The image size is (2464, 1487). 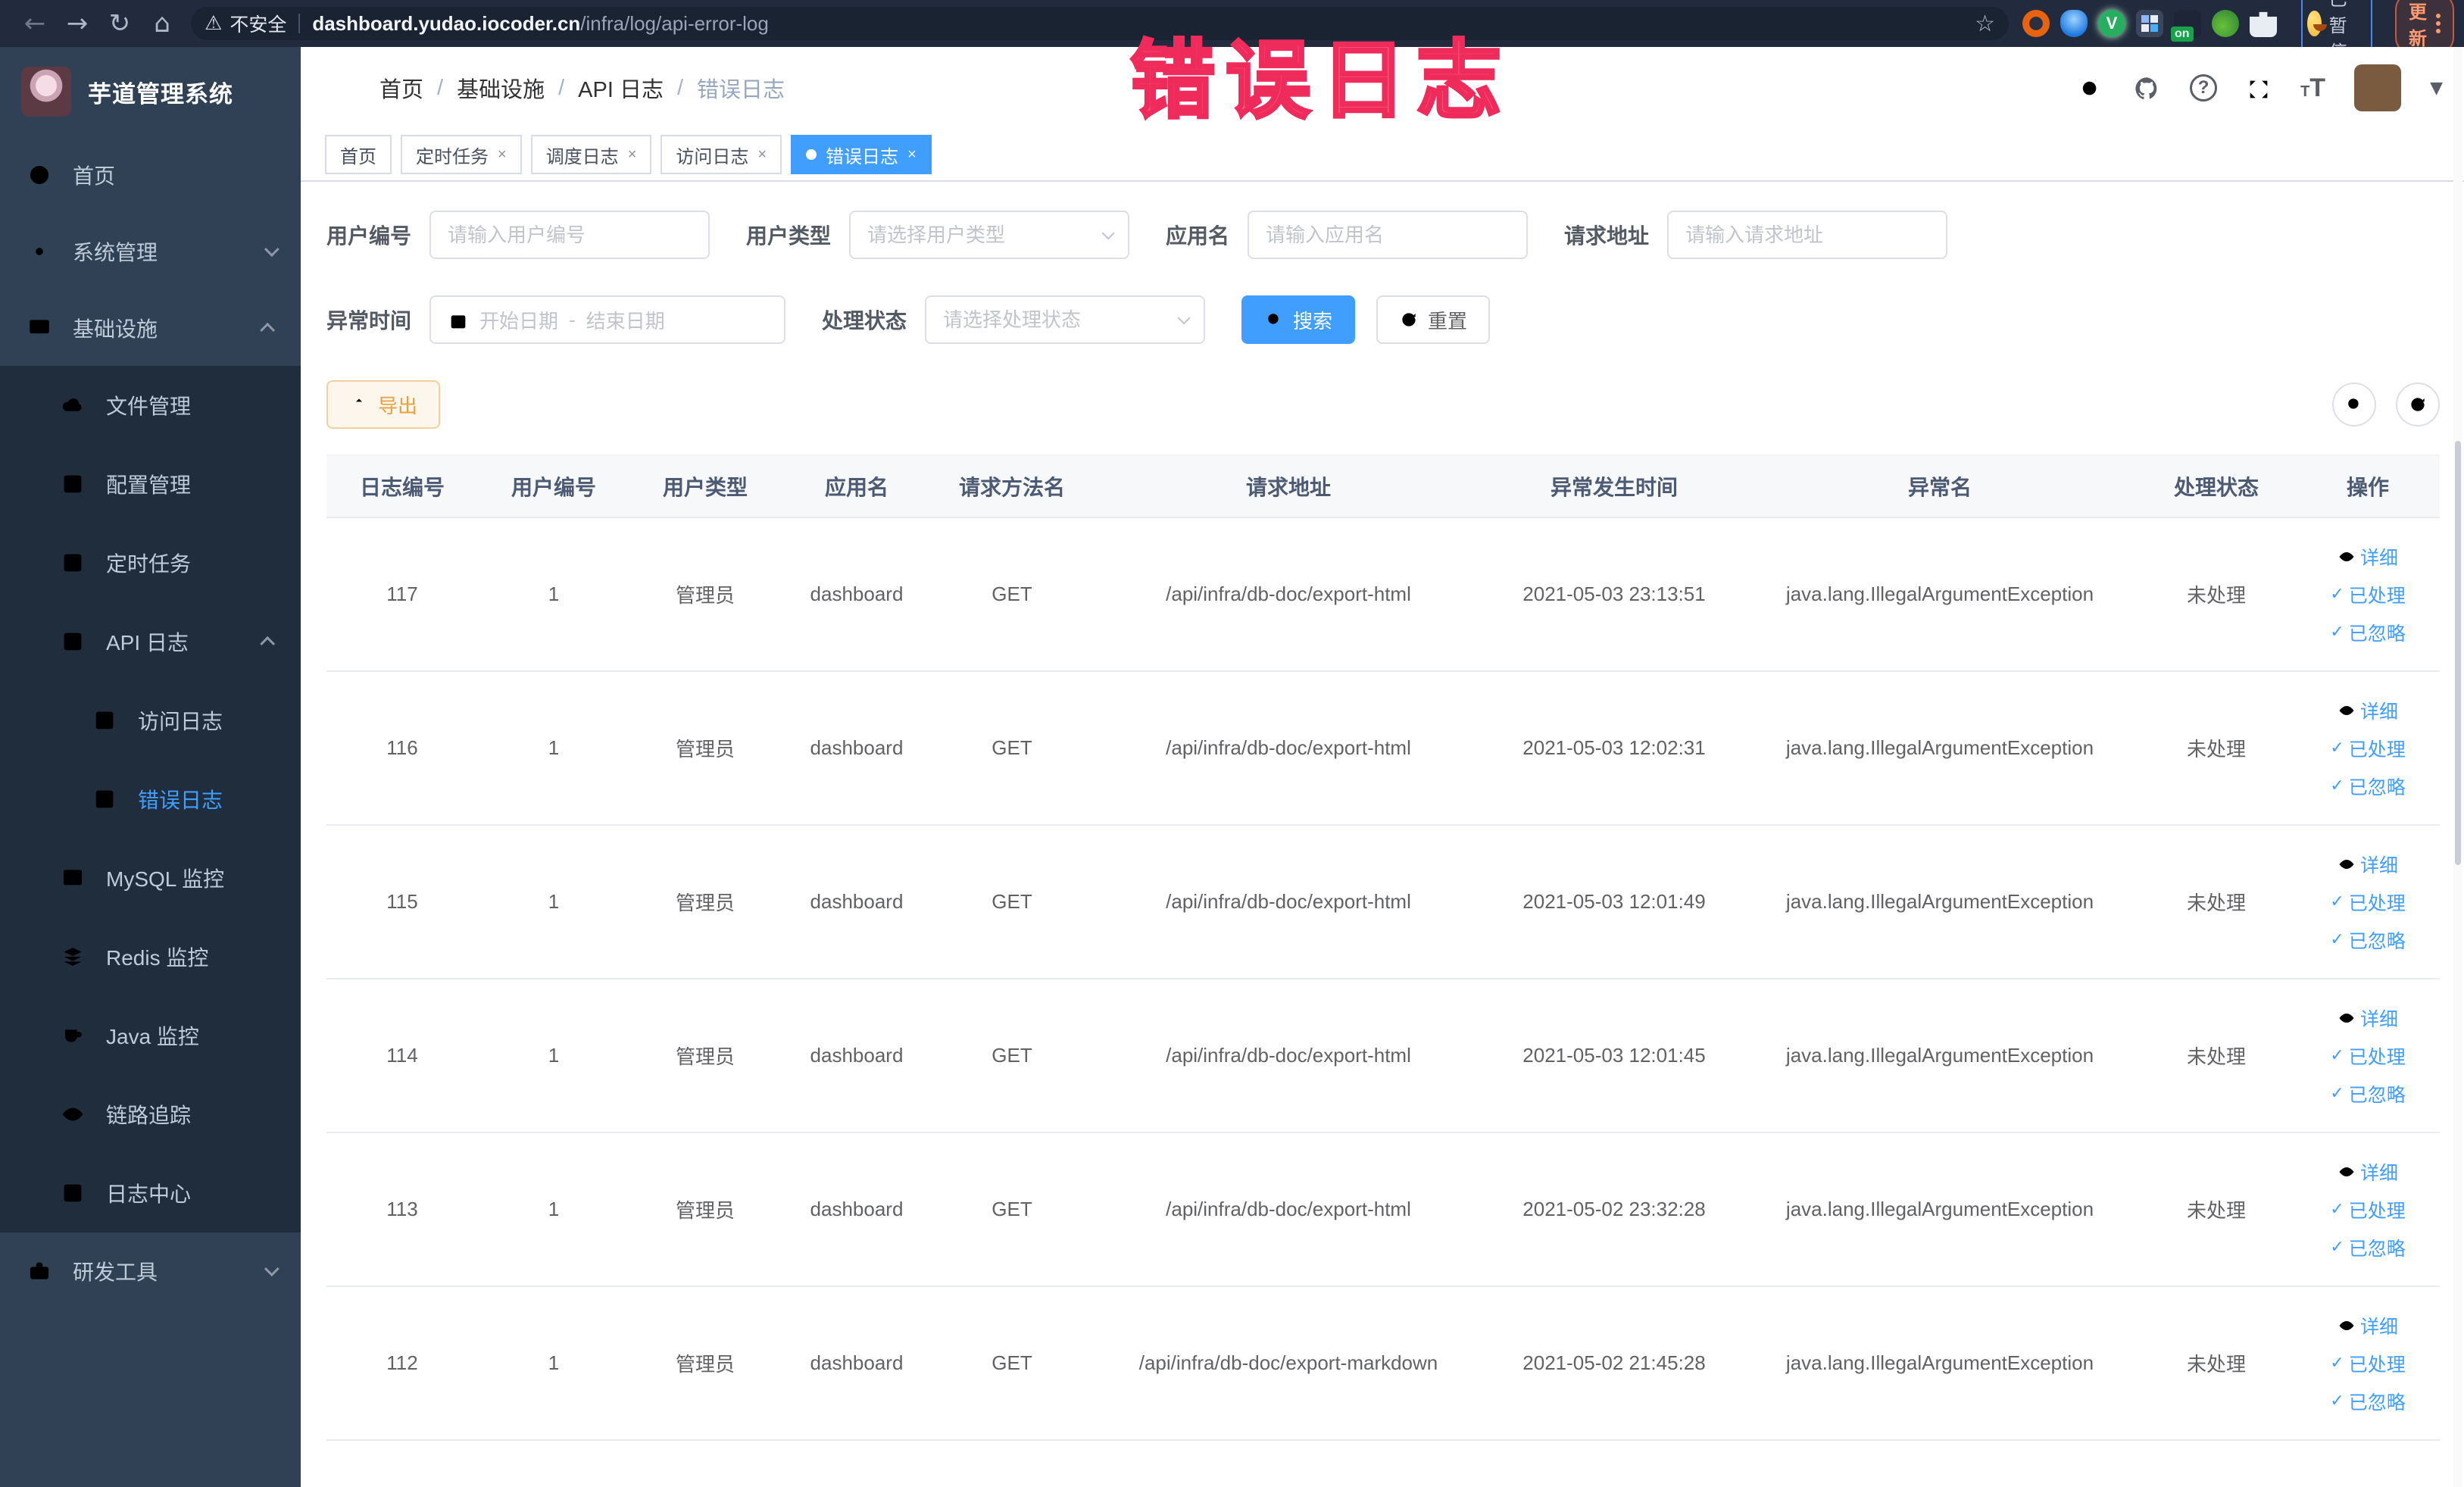 What do you see at coordinates (1288, 1209) in the screenshot?
I see `table-cell: /api/infra/db-doc/export-html` at bounding box center [1288, 1209].